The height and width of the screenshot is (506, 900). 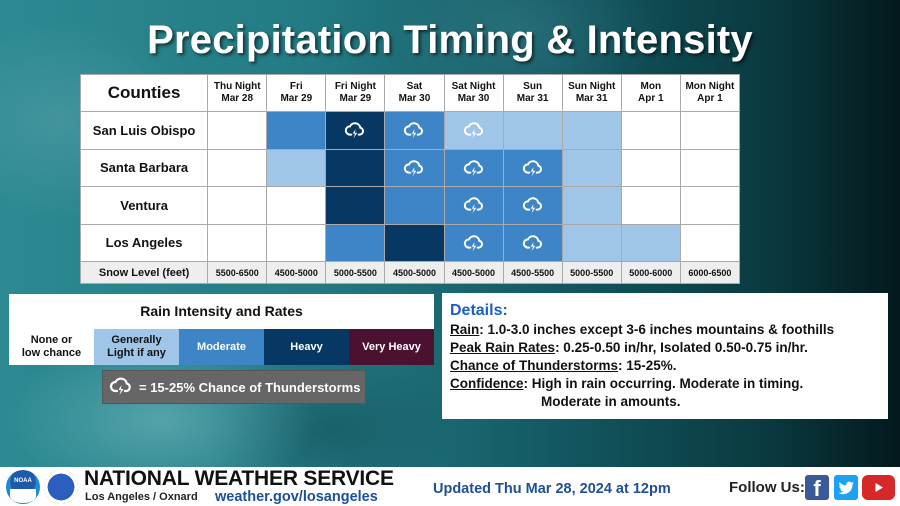 I want to click on website-link: weather.gov/losangeles, so click(x=296, y=497).